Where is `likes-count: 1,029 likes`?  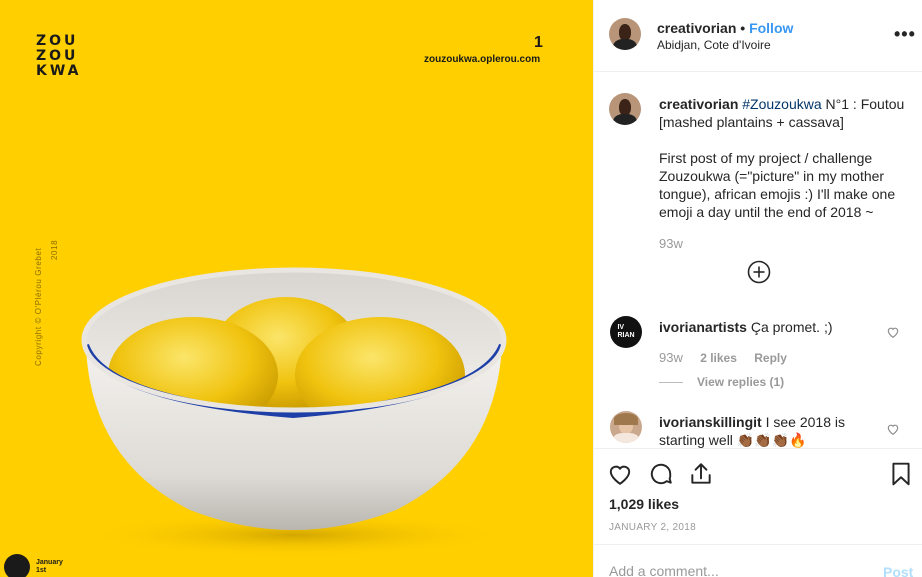
likes-count: 1,029 likes is located at coordinates (644, 504).